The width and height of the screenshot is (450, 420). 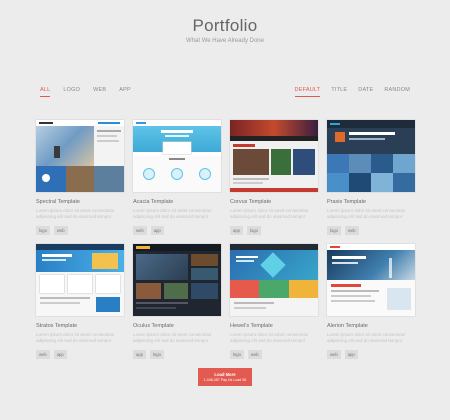 I want to click on portfolio-header: Portfolio What We Have Already Done, so click(x=225, y=30).